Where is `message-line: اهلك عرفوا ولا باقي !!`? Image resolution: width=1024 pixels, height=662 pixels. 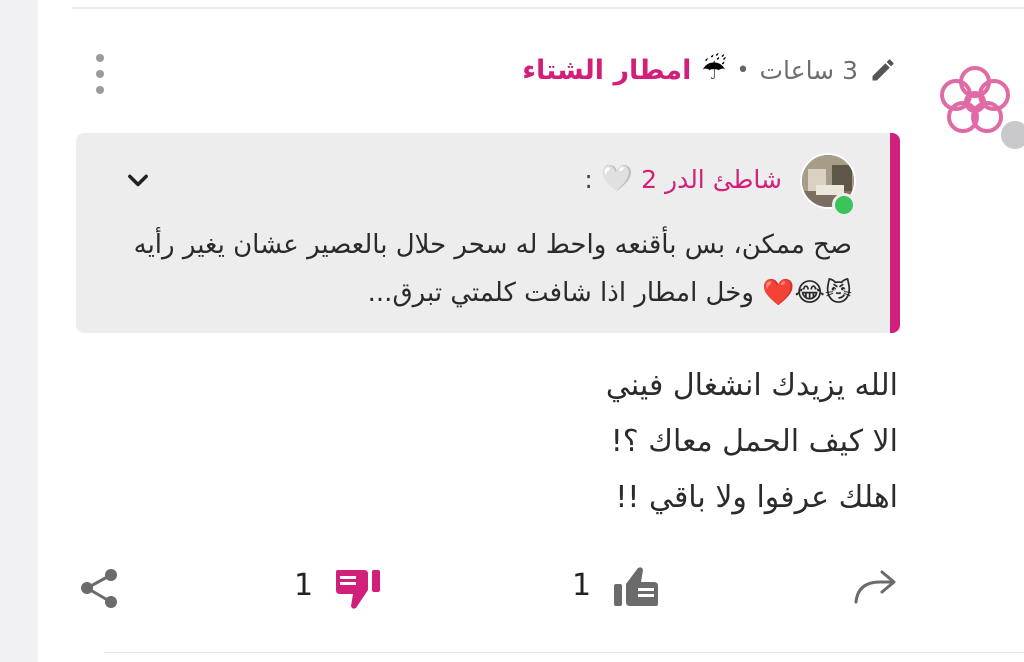
message-line: اهلك عرفوا ولا باقي !! is located at coordinates (756, 497).